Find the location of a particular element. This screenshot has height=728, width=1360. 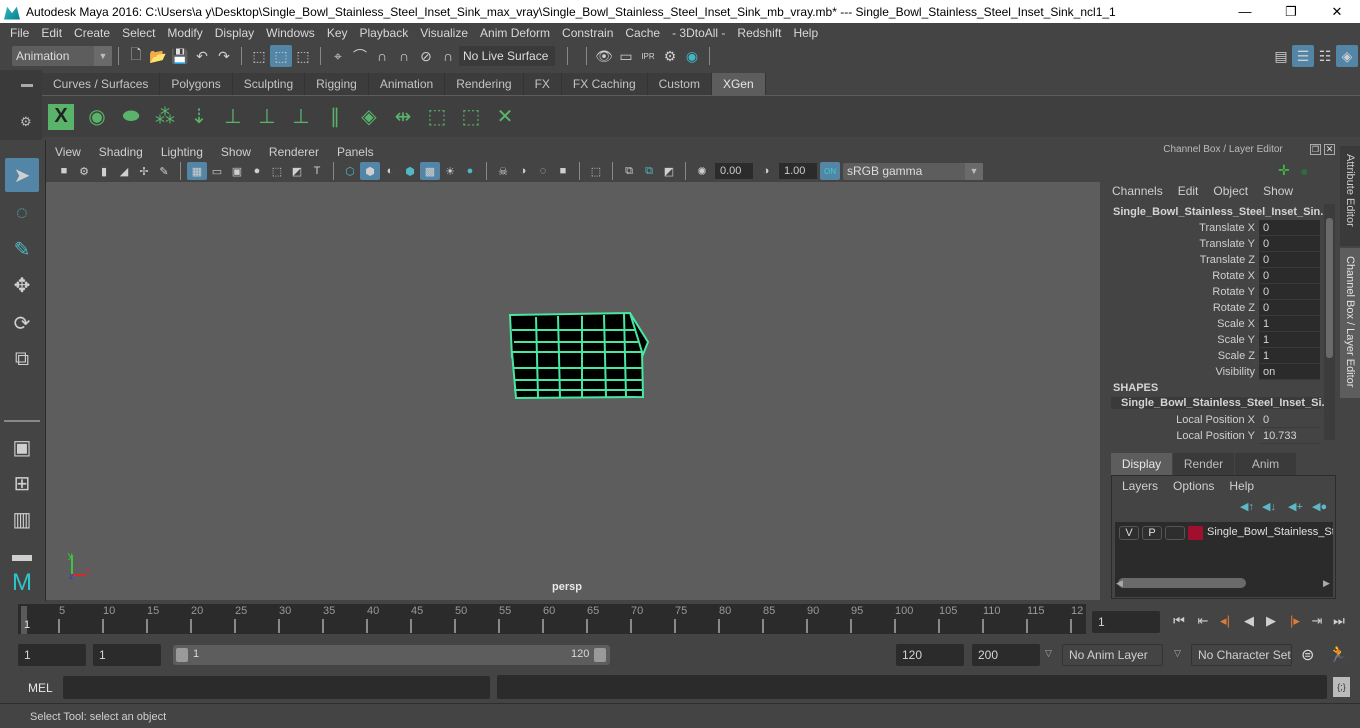

two-d-pan-zoom-icon: ✢ is located at coordinates (144, 171).